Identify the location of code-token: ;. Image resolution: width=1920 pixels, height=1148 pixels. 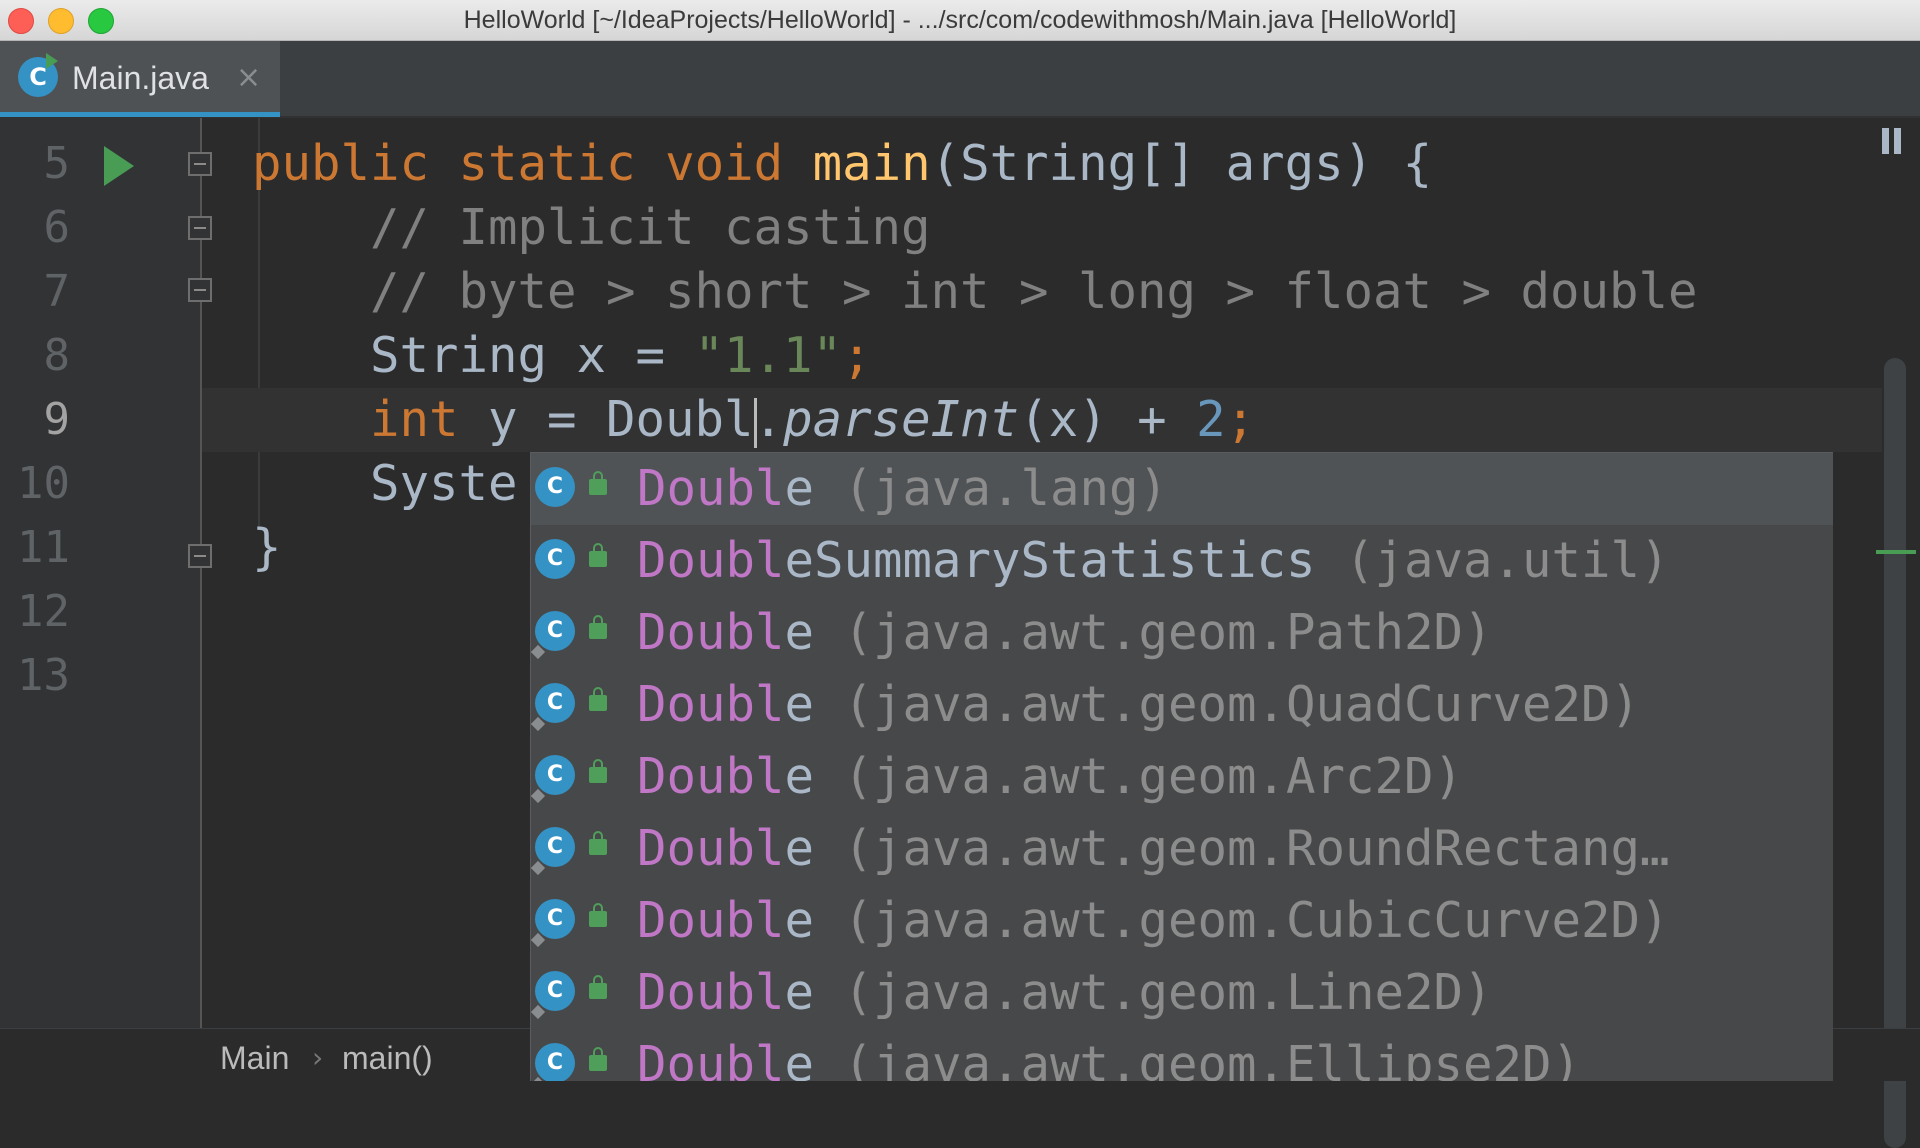
(857, 355).